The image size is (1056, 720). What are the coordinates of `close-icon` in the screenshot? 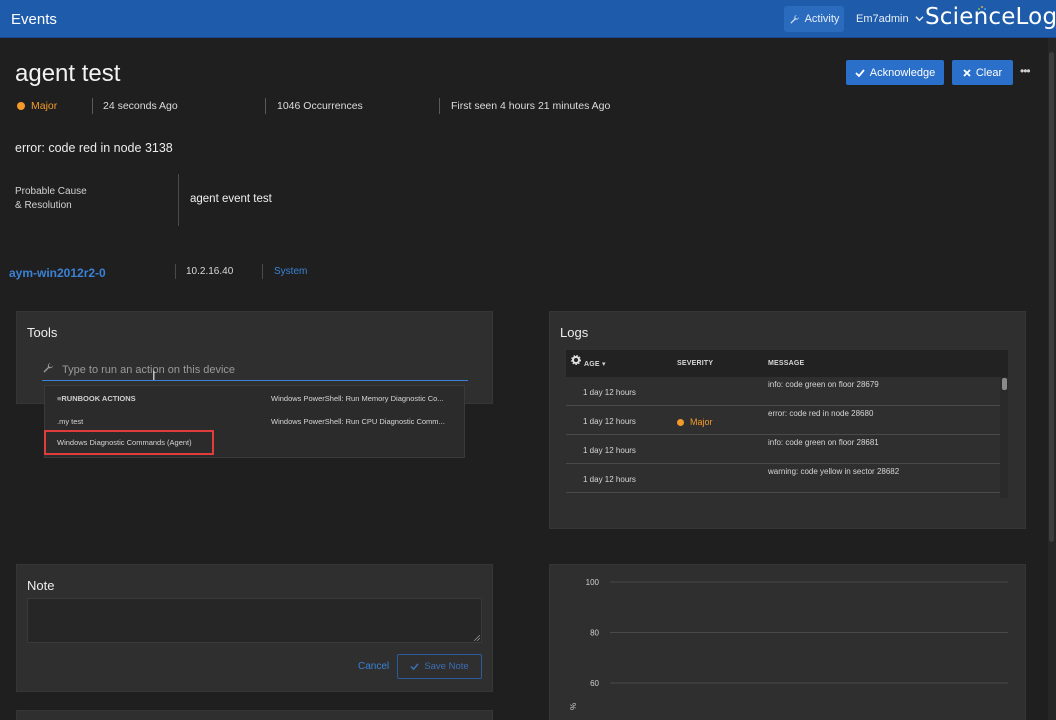 It's located at (967, 72).